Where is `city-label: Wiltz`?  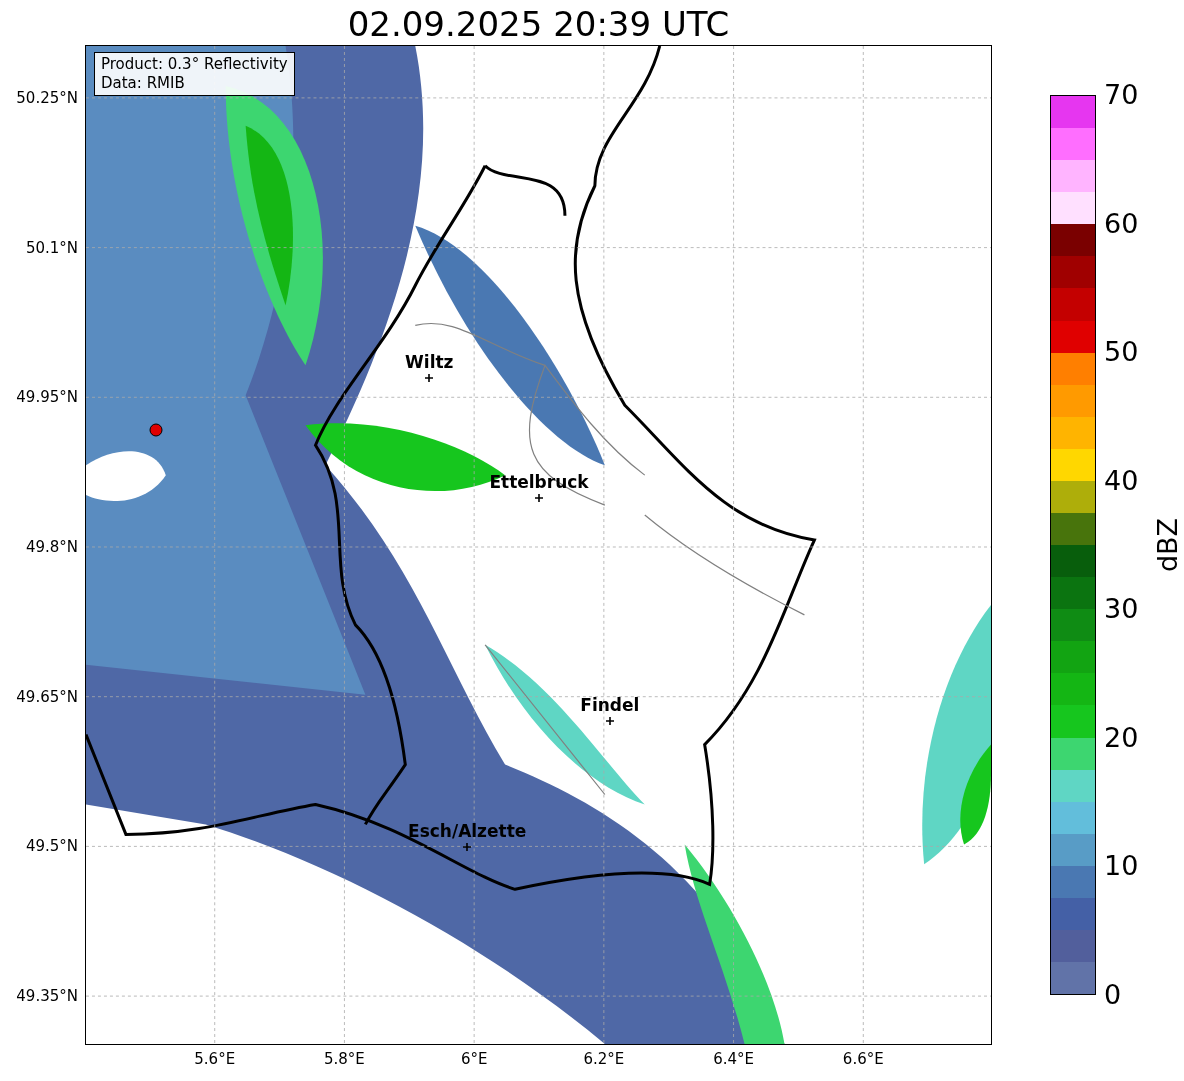
city-label: Wiltz is located at coordinates (429, 362).